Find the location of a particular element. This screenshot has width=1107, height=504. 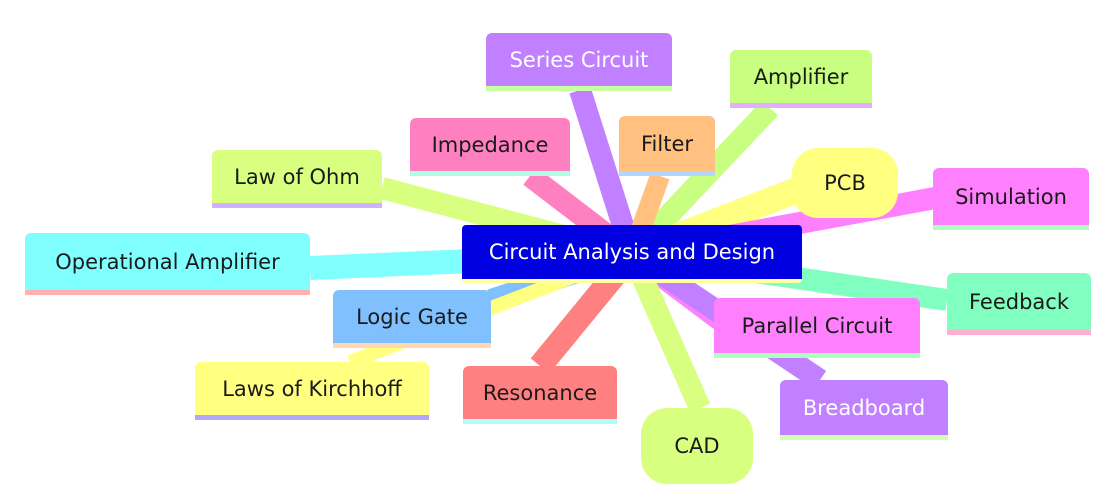

node-operational-amplifier: Operational Amplifier is located at coordinates (167, 264).